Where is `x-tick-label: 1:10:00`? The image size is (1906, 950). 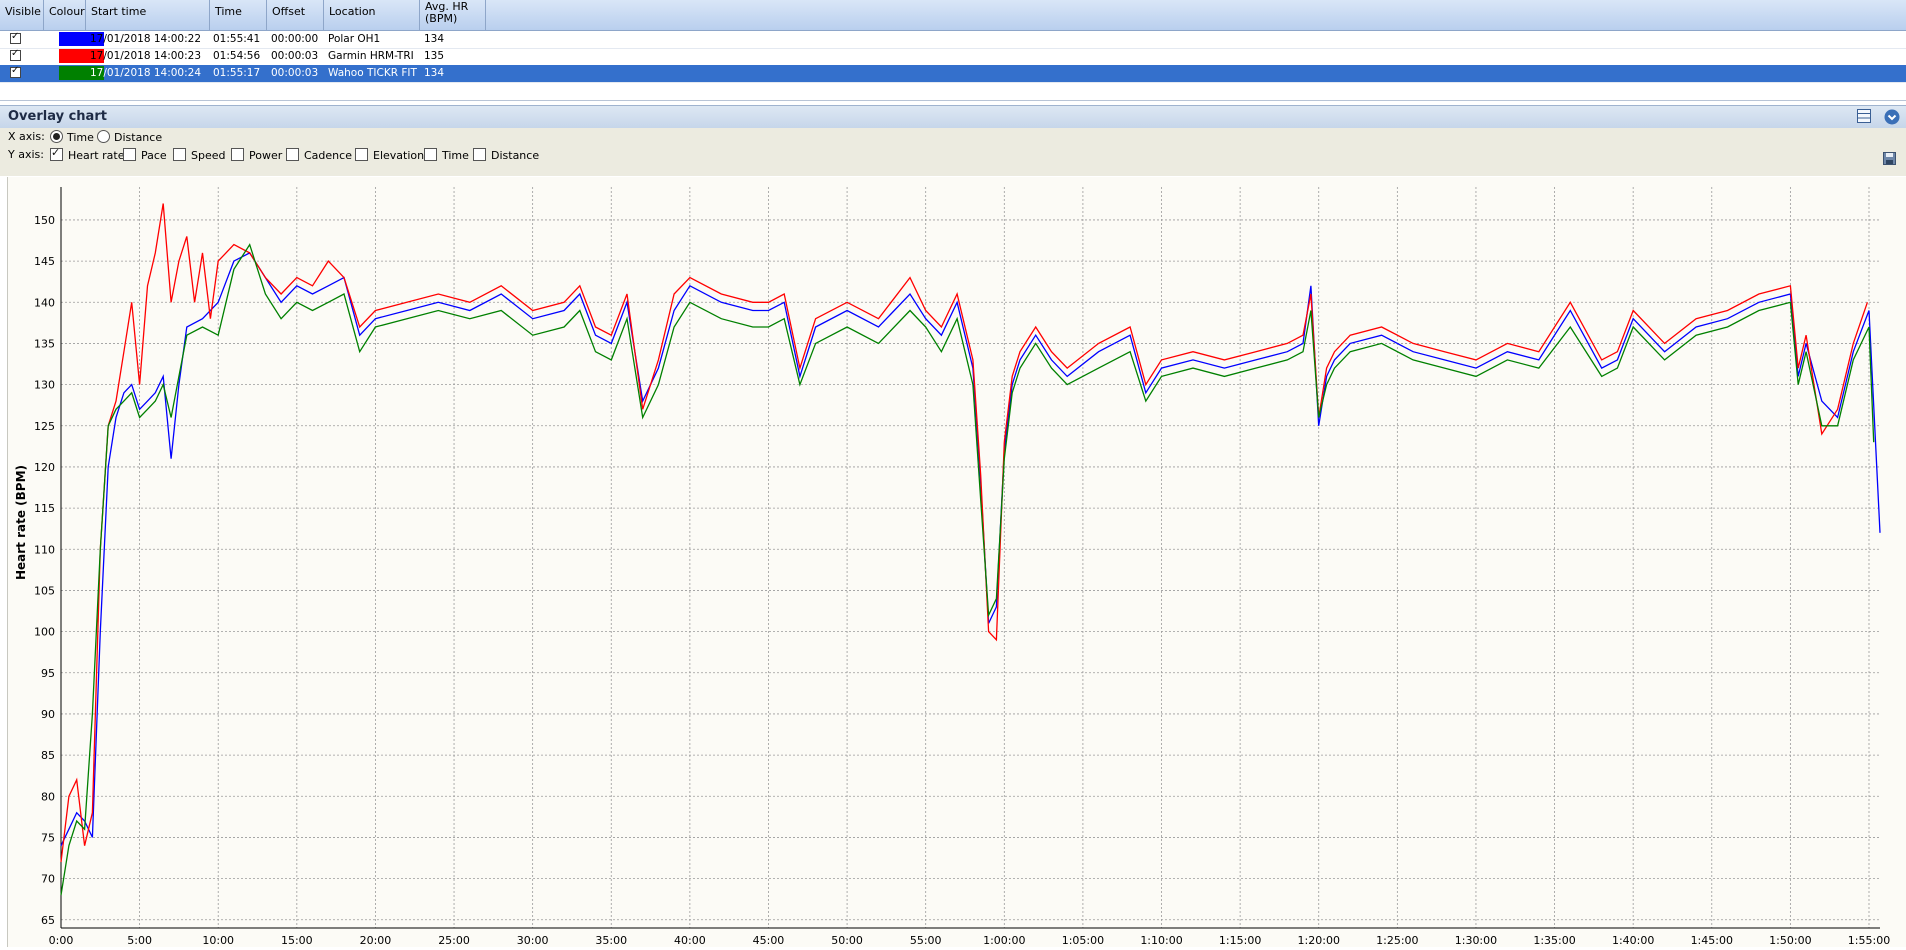 x-tick-label: 1:10:00 is located at coordinates (1161, 940).